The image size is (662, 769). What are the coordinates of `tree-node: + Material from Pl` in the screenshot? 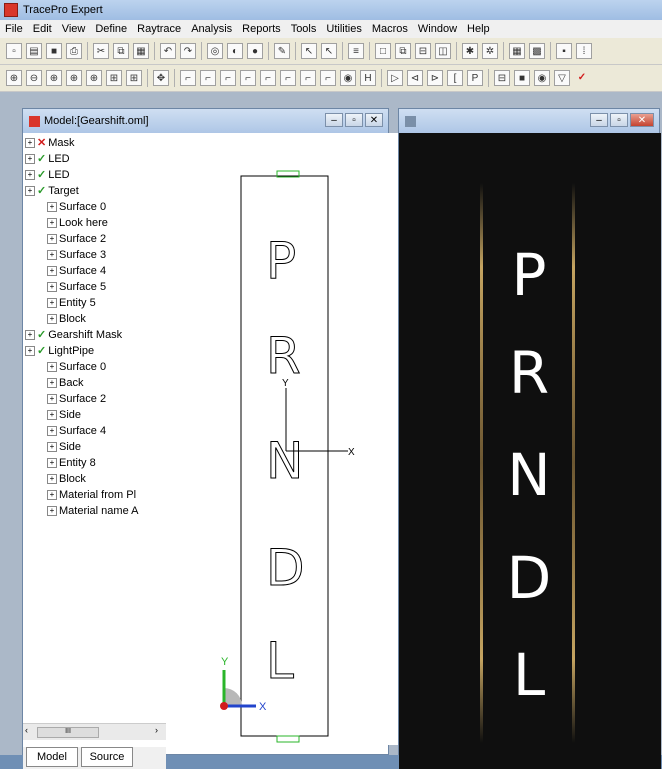 It's located at (91, 495).